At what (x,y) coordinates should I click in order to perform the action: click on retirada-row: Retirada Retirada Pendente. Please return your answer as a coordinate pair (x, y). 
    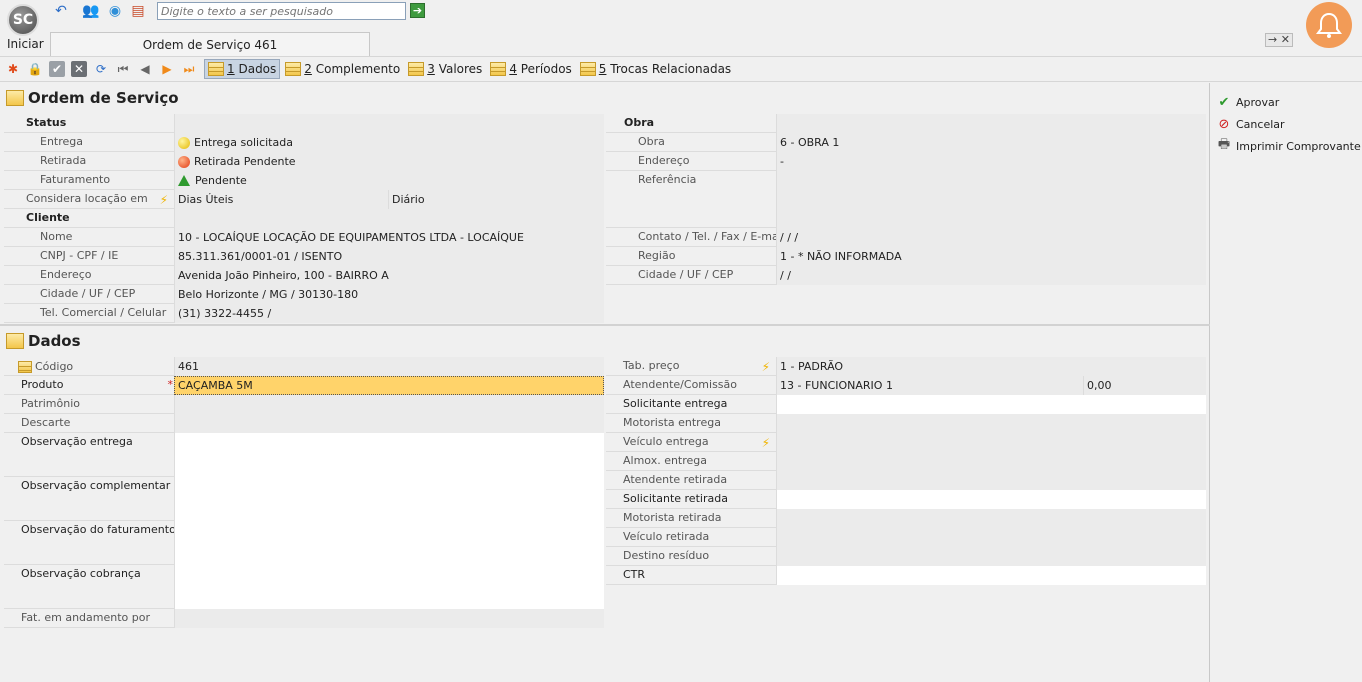
    Looking at the image, I should click on (304, 161).